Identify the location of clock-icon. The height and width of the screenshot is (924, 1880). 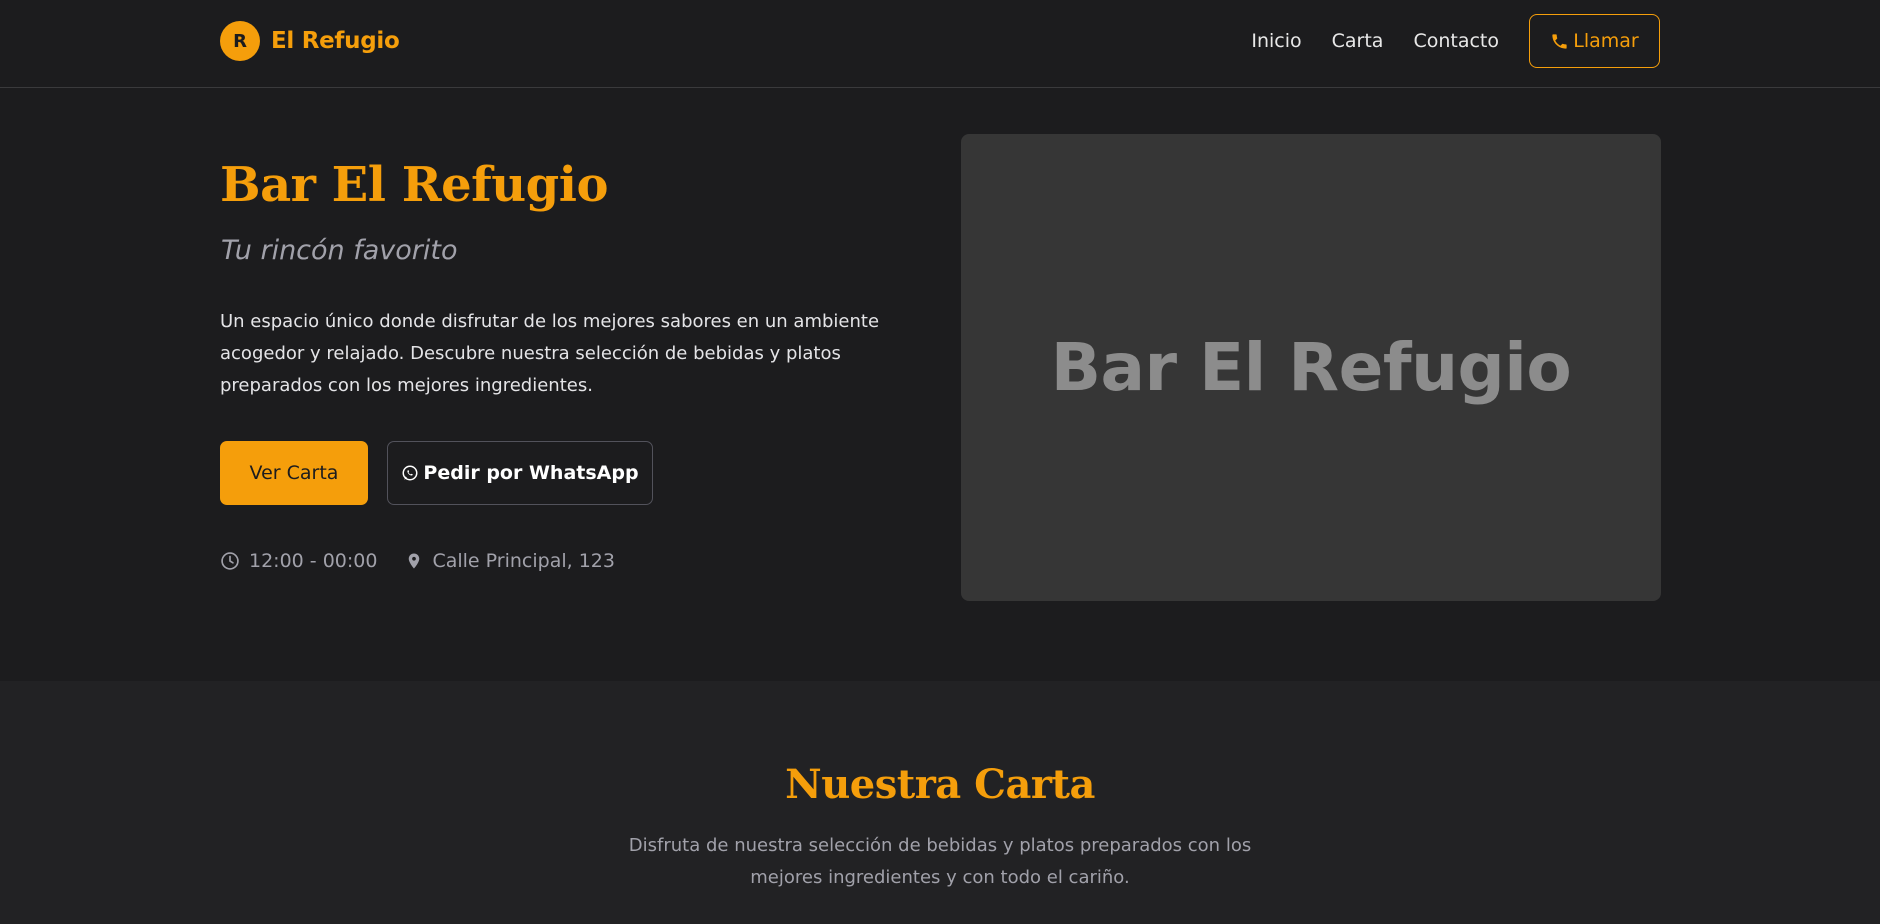
(230, 561).